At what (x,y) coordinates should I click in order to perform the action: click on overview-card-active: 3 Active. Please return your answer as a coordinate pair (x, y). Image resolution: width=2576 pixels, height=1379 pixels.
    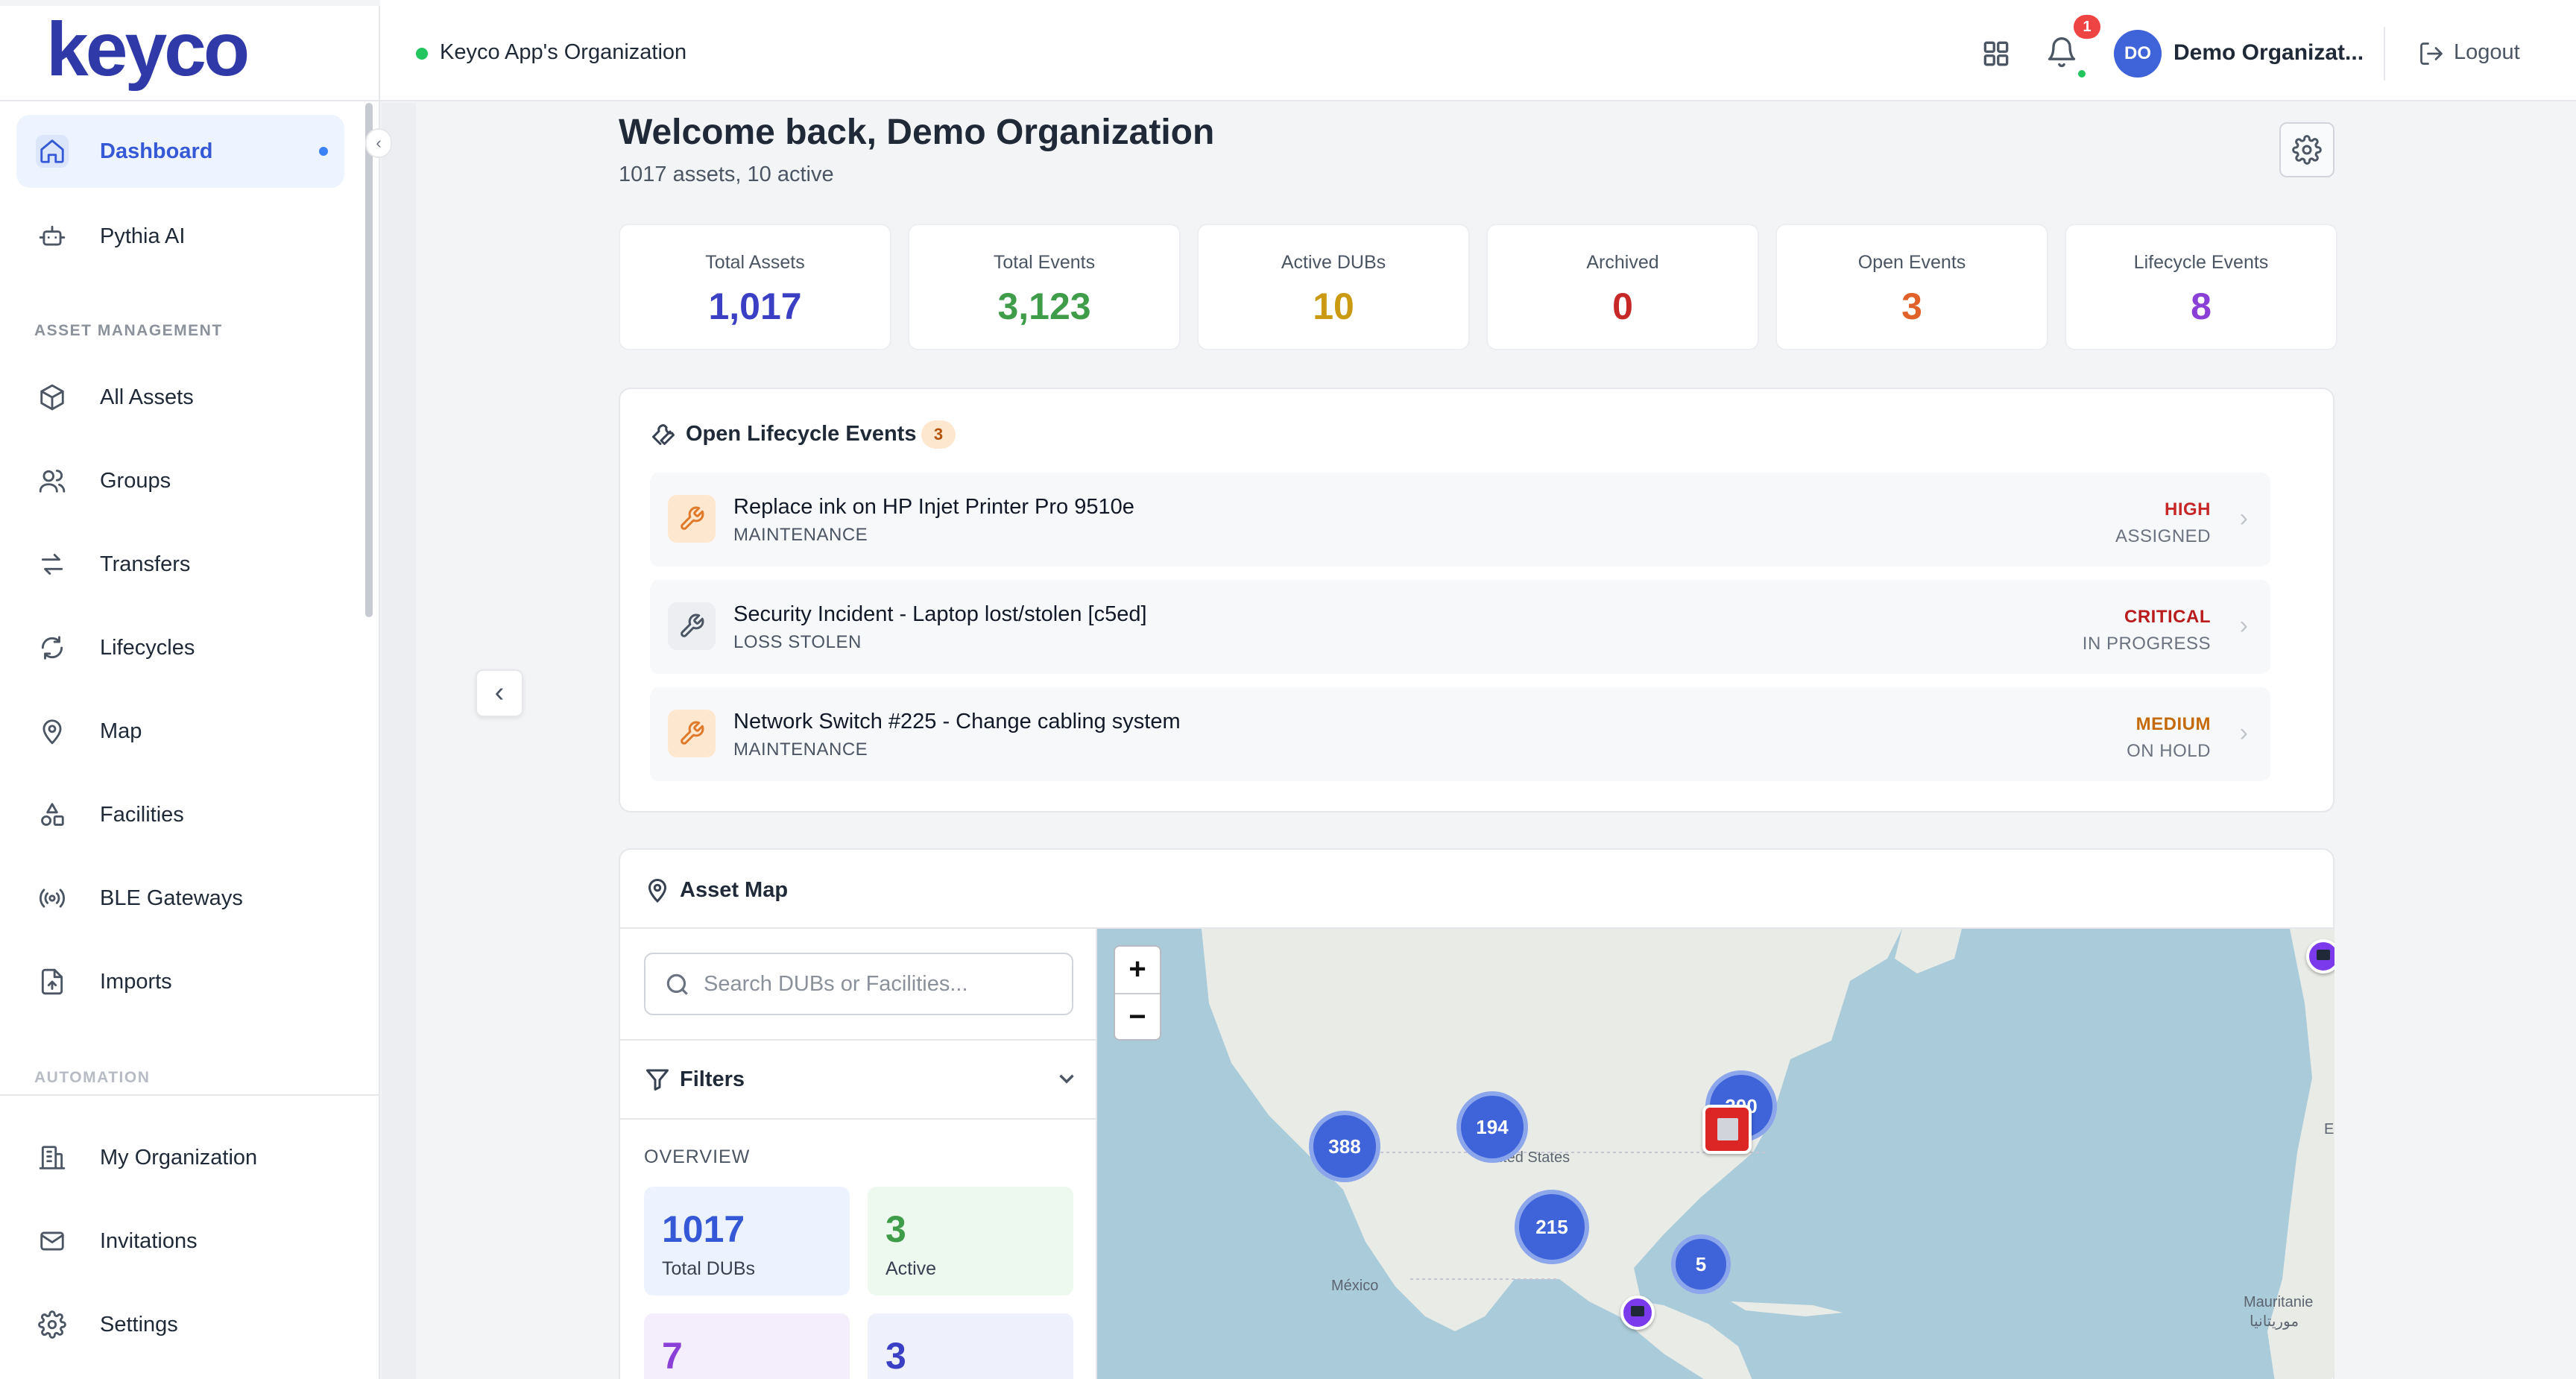
    Looking at the image, I should click on (970, 1241).